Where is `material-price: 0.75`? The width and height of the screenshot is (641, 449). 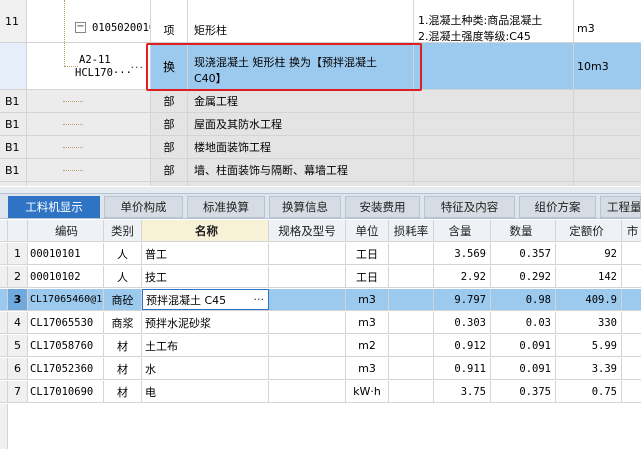
material-price: 0.75 is located at coordinates (589, 391).